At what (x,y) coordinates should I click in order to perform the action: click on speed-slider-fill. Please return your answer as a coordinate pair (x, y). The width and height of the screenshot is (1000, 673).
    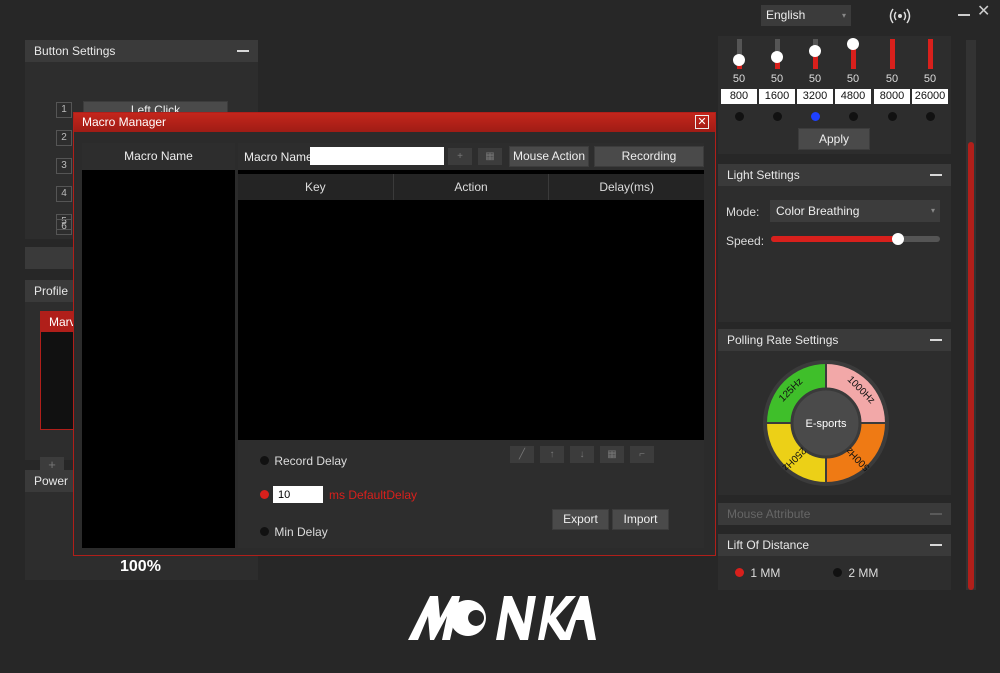
    Looking at the image, I should click on (834, 239).